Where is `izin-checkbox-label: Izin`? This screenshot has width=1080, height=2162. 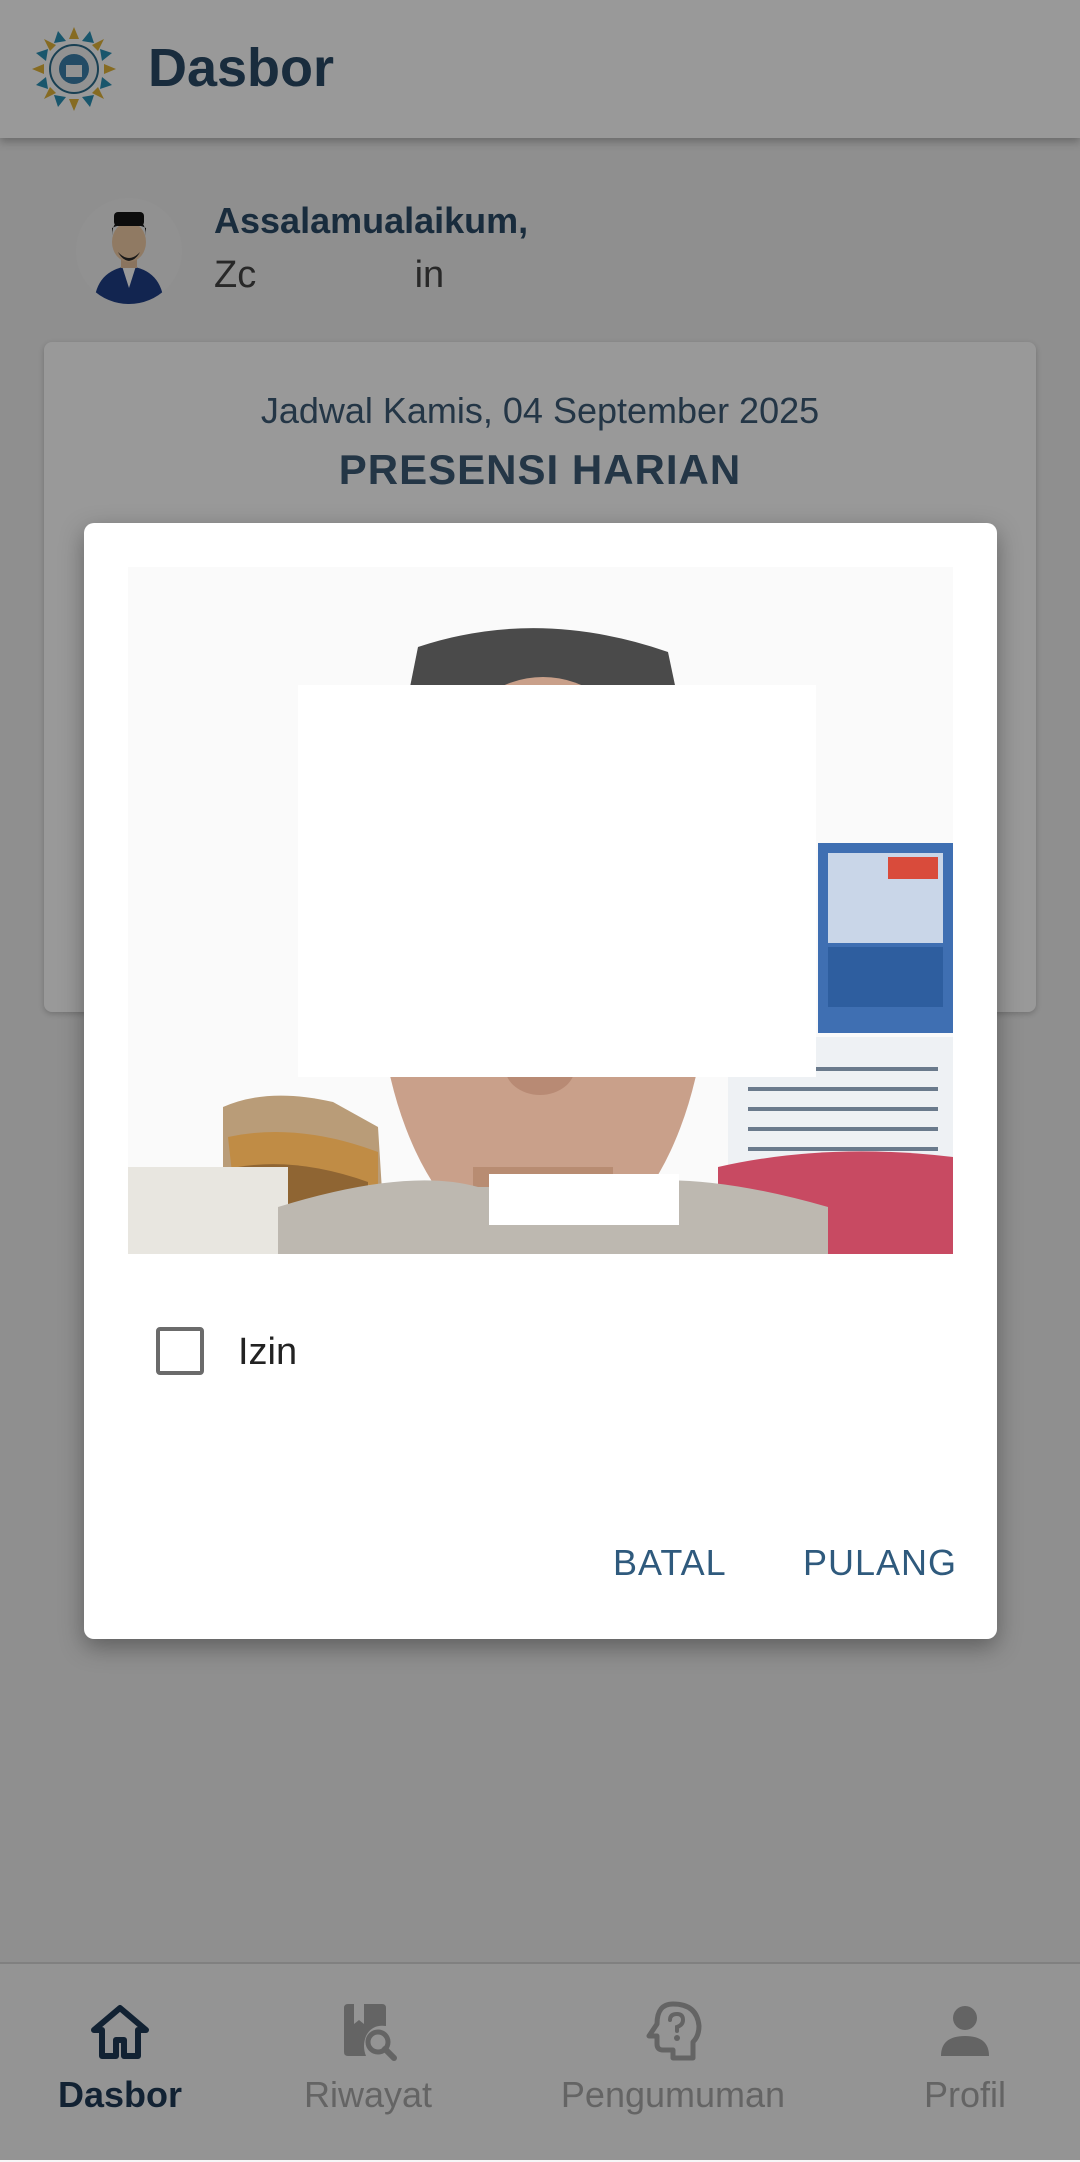
izin-checkbox-label: Izin is located at coordinates (267, 1352).